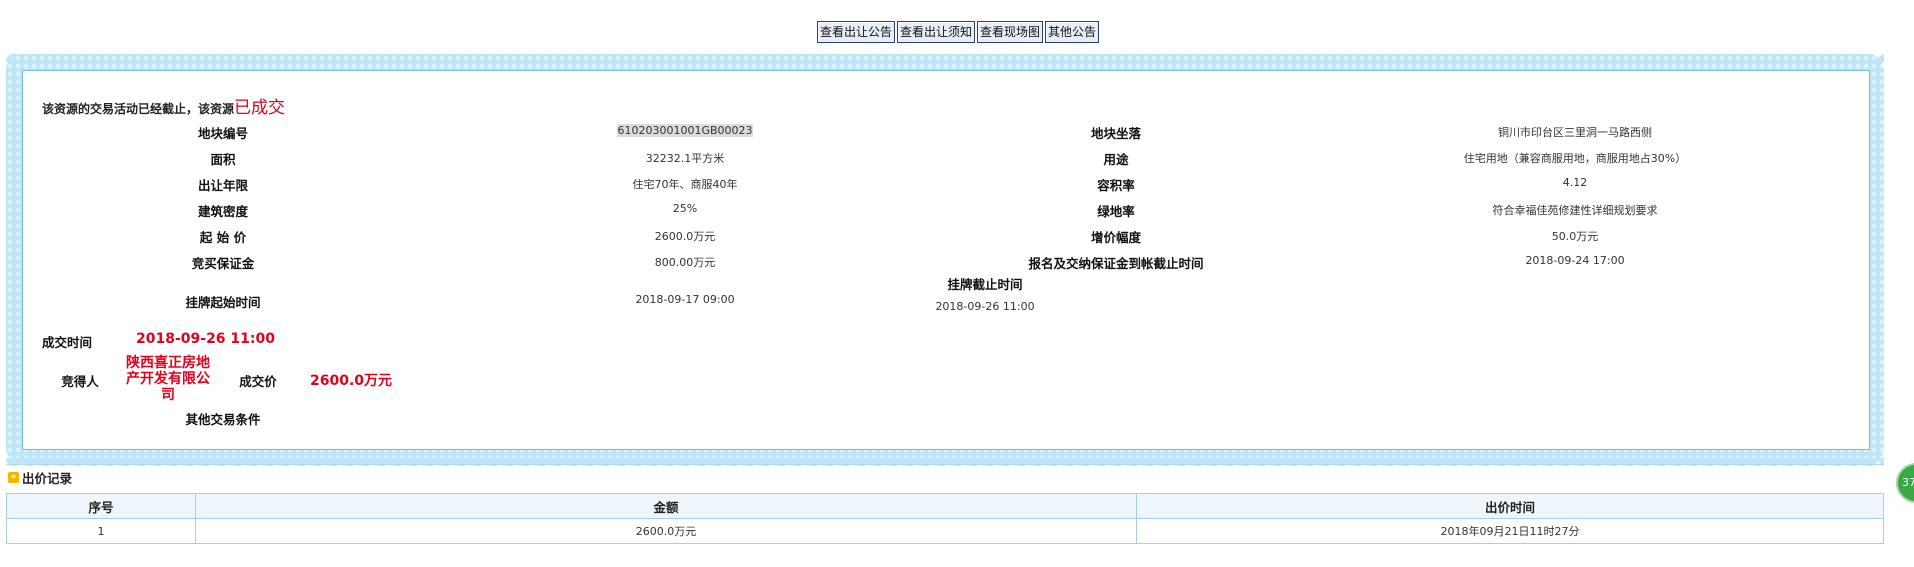  What do you see at coordinates (223, 159) in the screenshot?
I see `area-label: 面积` at bounding box center [223, 159].